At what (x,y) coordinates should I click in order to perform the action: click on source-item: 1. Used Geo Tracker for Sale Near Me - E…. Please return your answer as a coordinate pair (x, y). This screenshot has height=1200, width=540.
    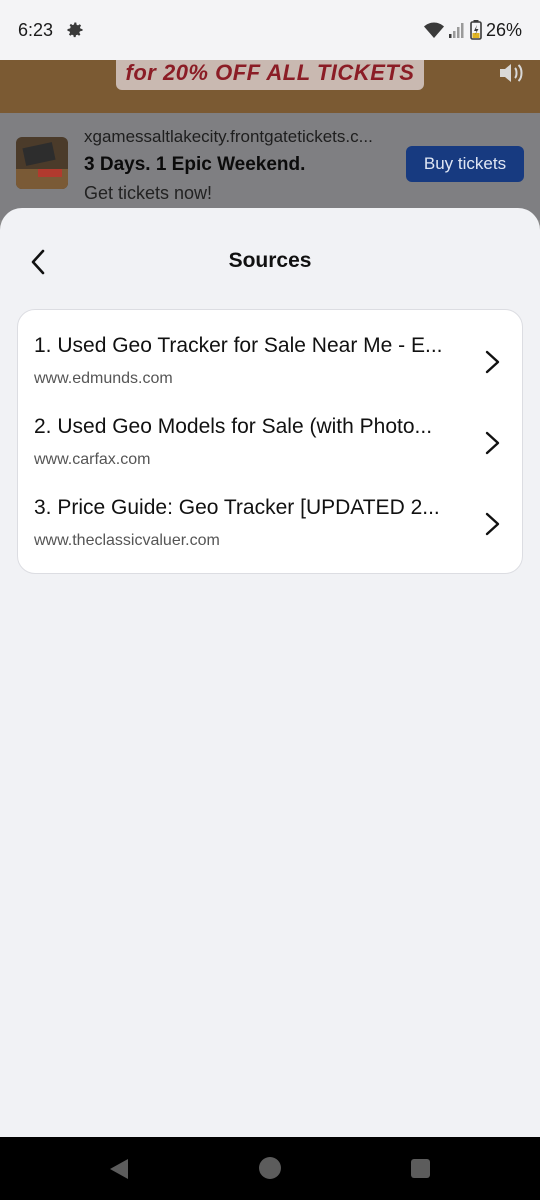
    Looking at the image, I should click on (270, 350).